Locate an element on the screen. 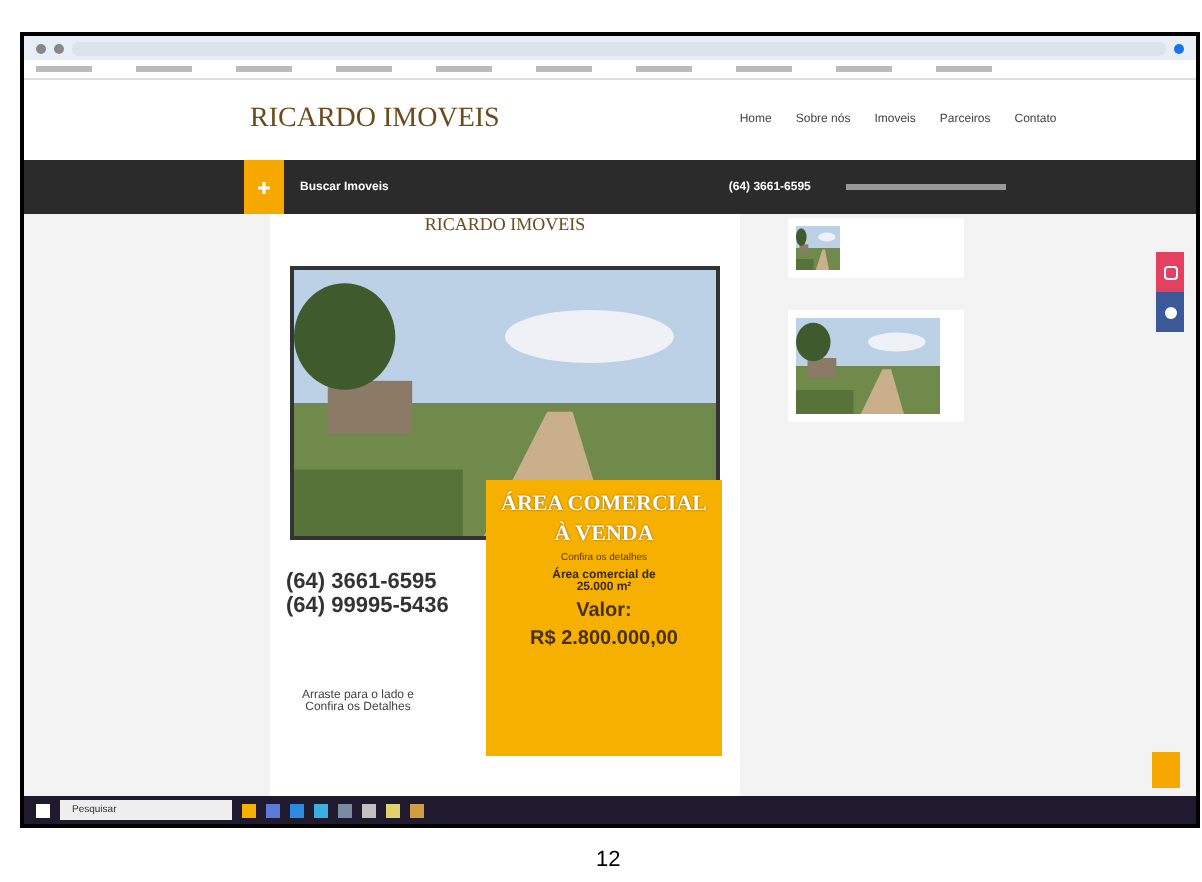 The image size is (1202, 882). instagram-button is located at coordinates (1170, 272).